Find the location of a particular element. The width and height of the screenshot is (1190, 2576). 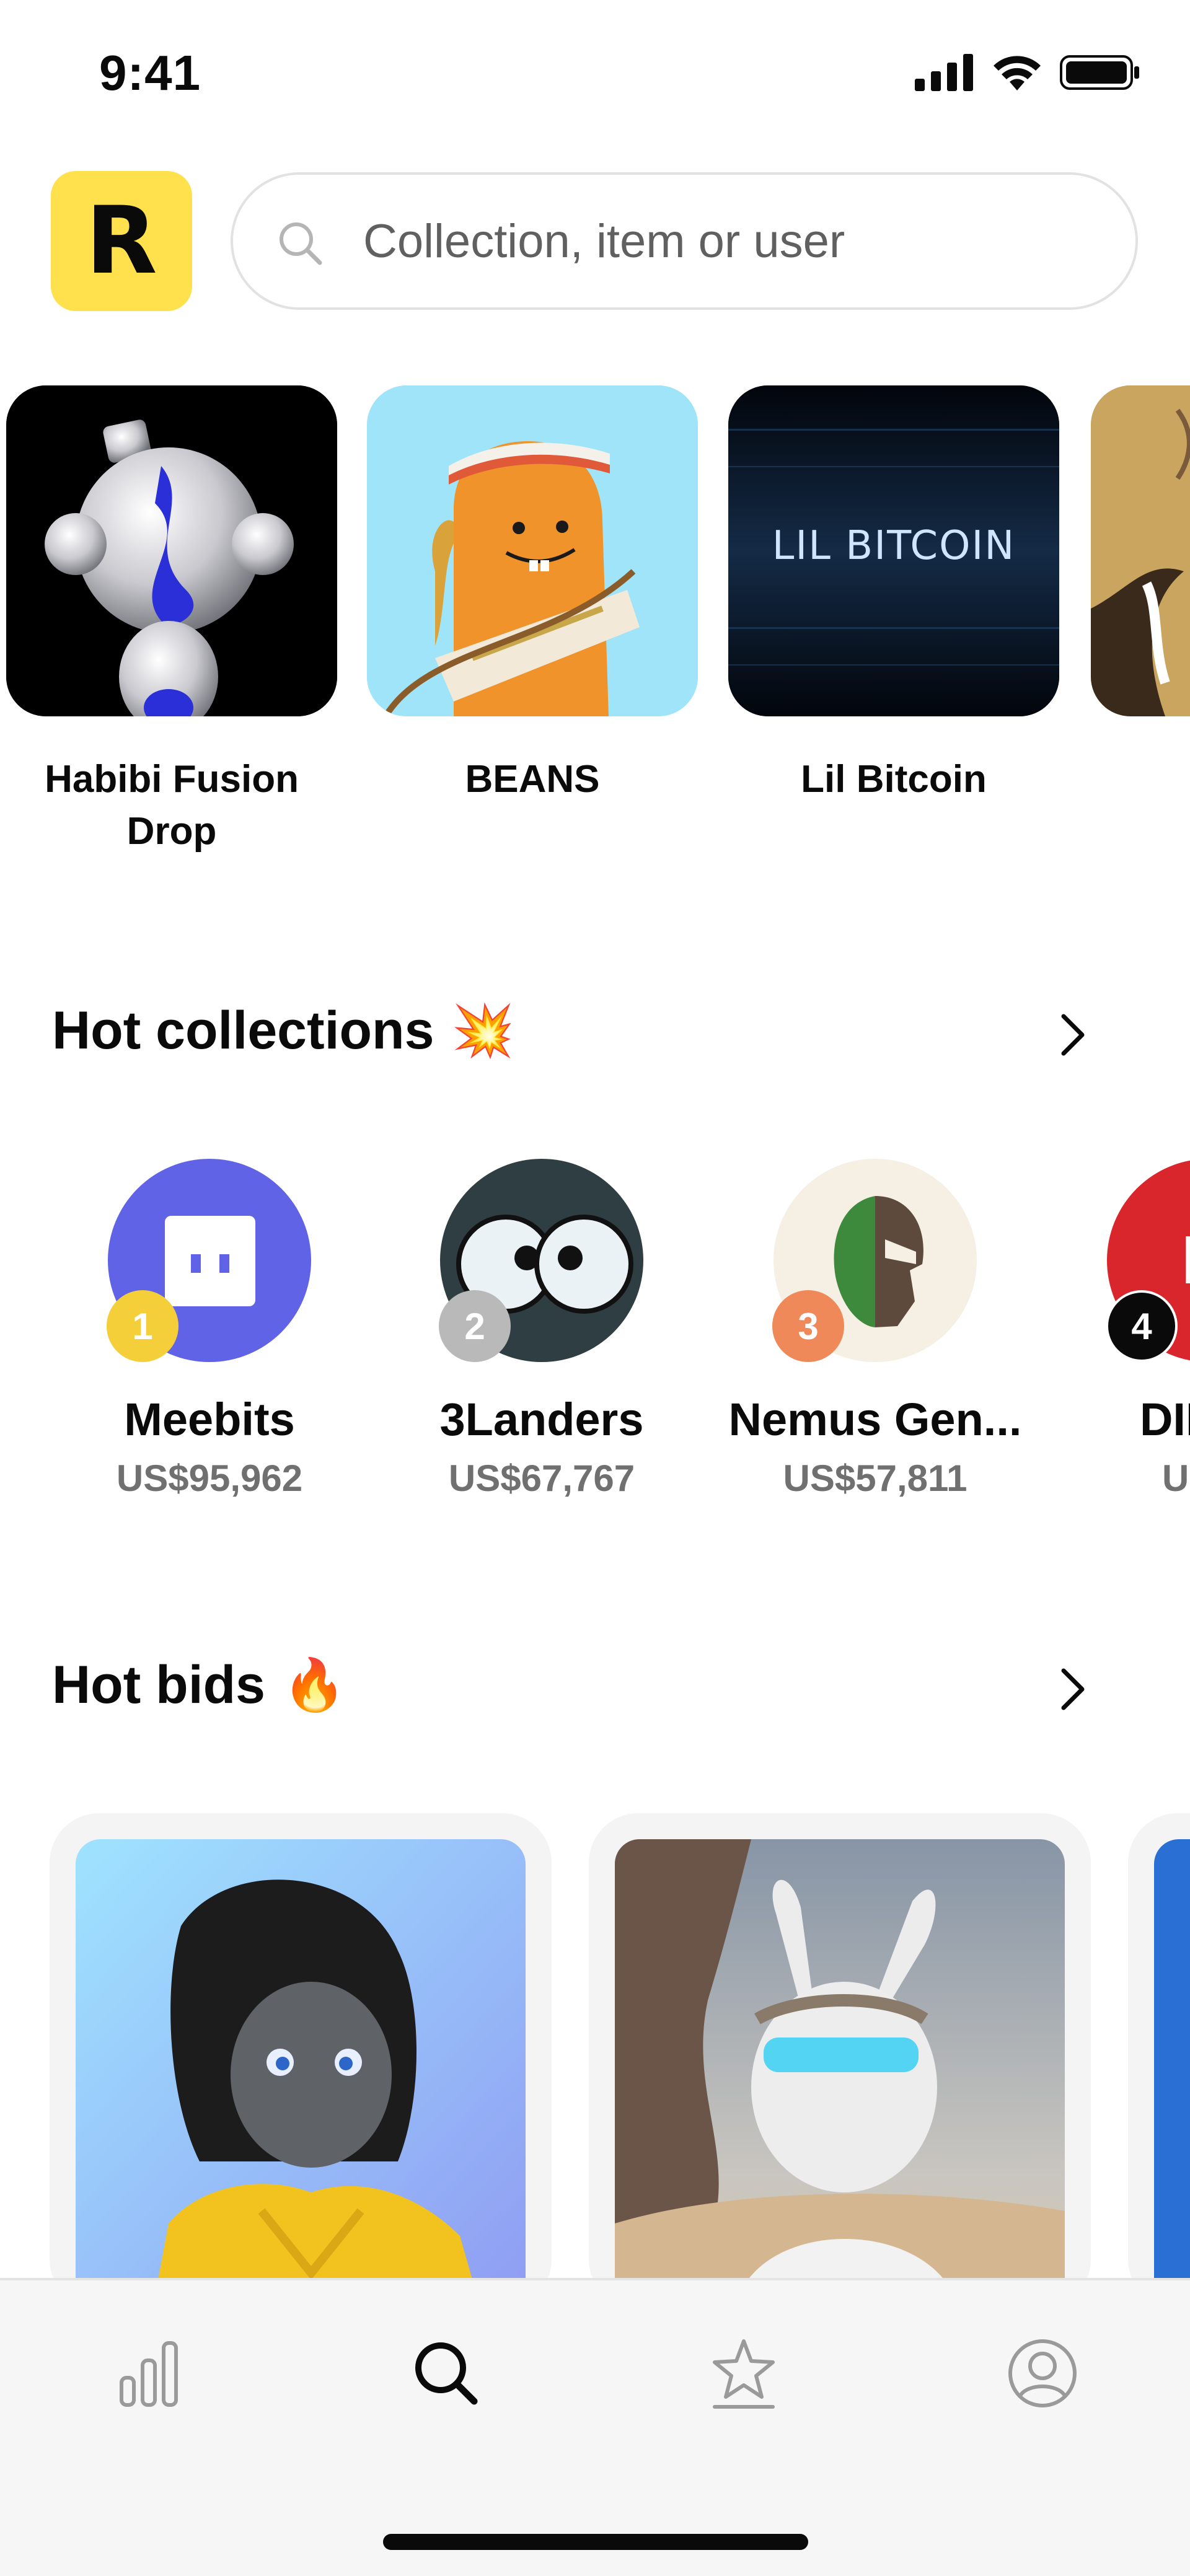

featured-card: Habibi Fusion Drop is located at coordinates (171, 622).